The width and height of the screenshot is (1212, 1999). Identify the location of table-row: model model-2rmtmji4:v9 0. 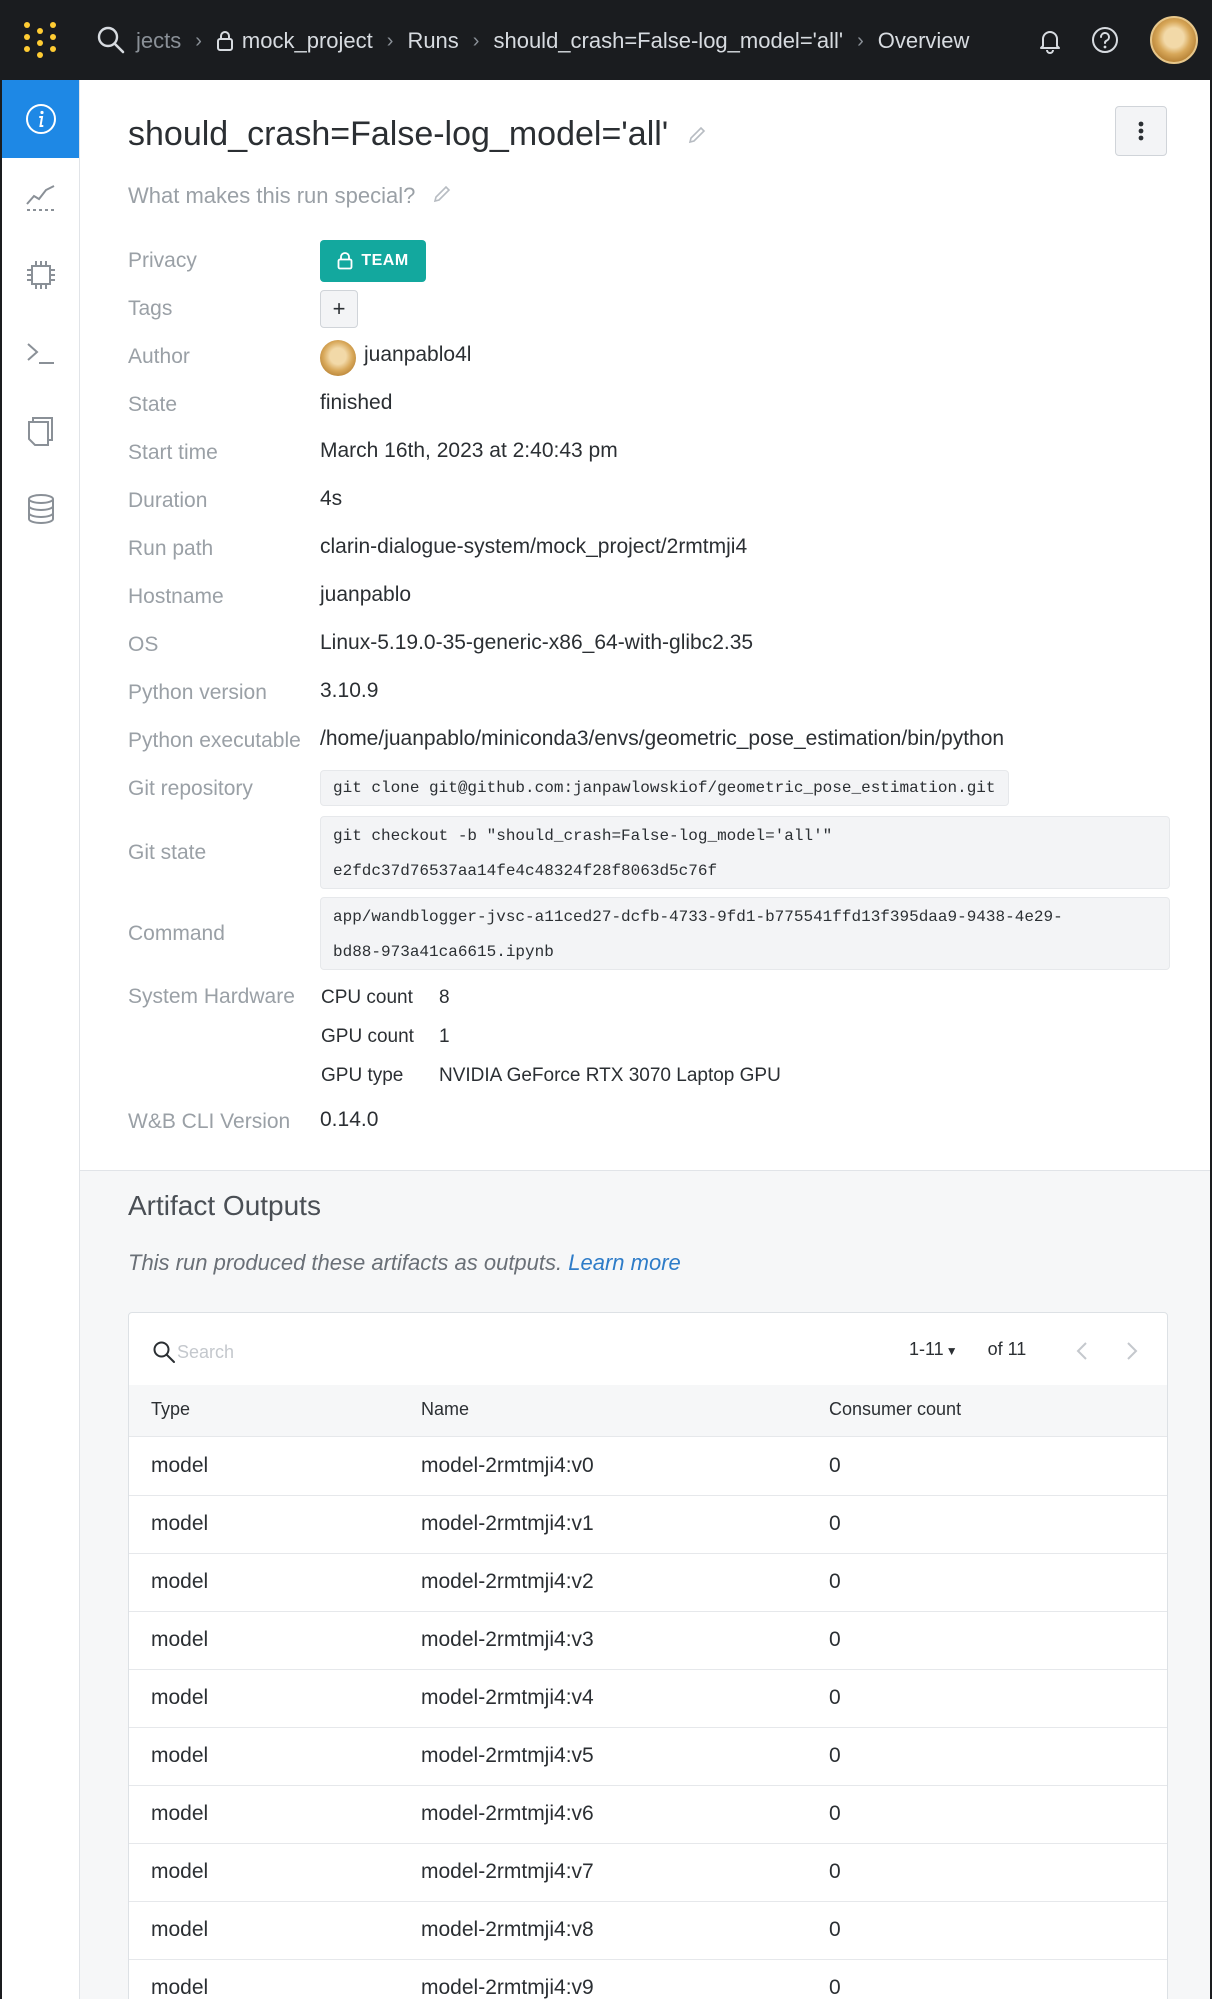
(648, 1979).